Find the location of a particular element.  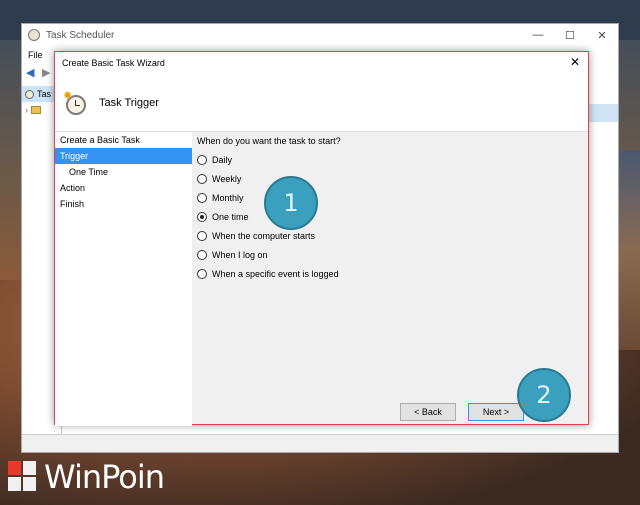

annotation-badge-1: 1 is located at coordinates (291, 203).